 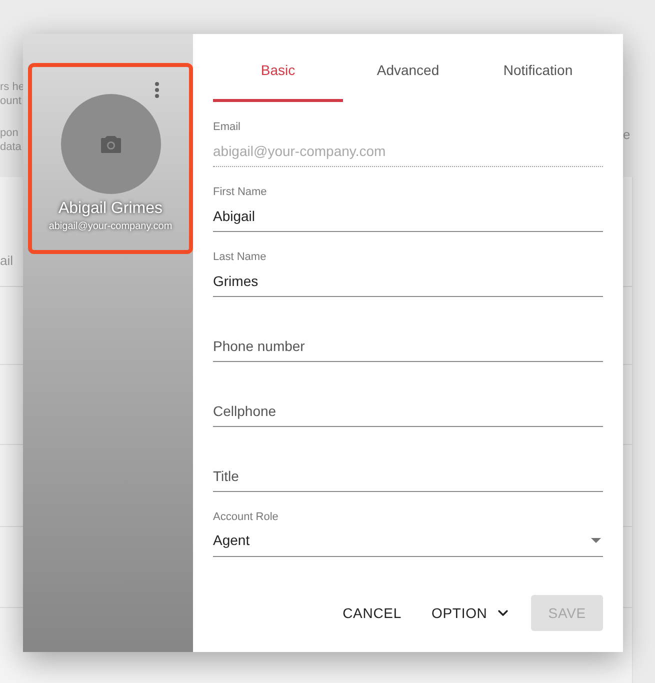 What do you see at coordinates (408, 542) in the screenshot?
I see `select-field: Agent` at bounding box center [408, 542].